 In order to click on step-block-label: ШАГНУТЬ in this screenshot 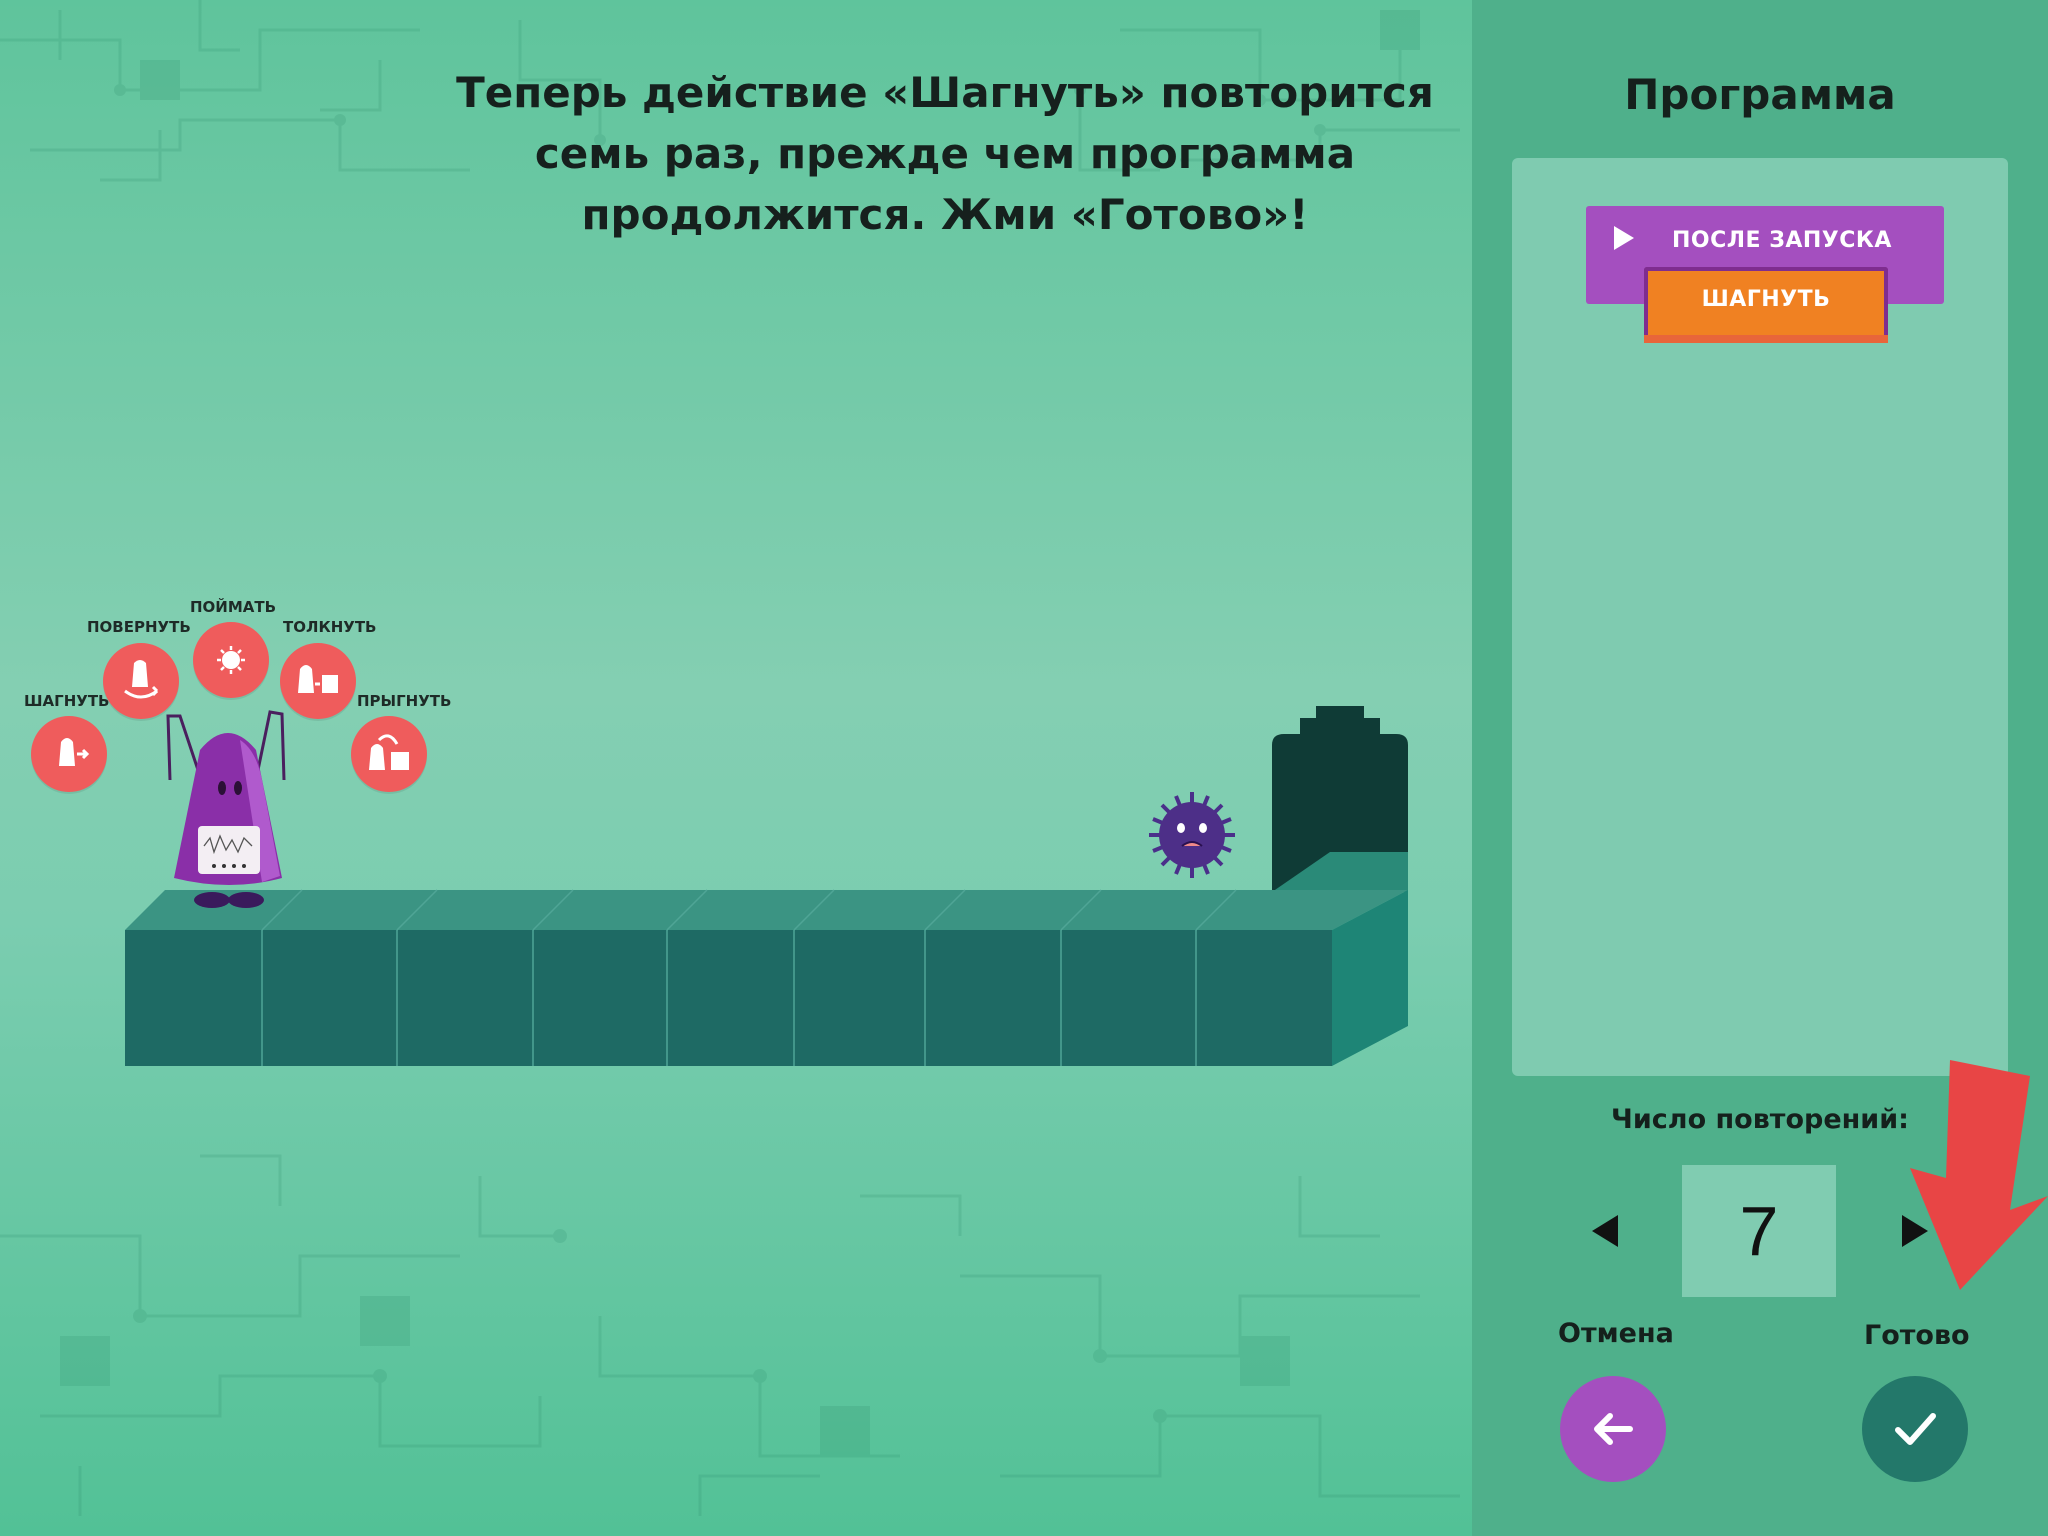, I will do `click(1766, 299)`.